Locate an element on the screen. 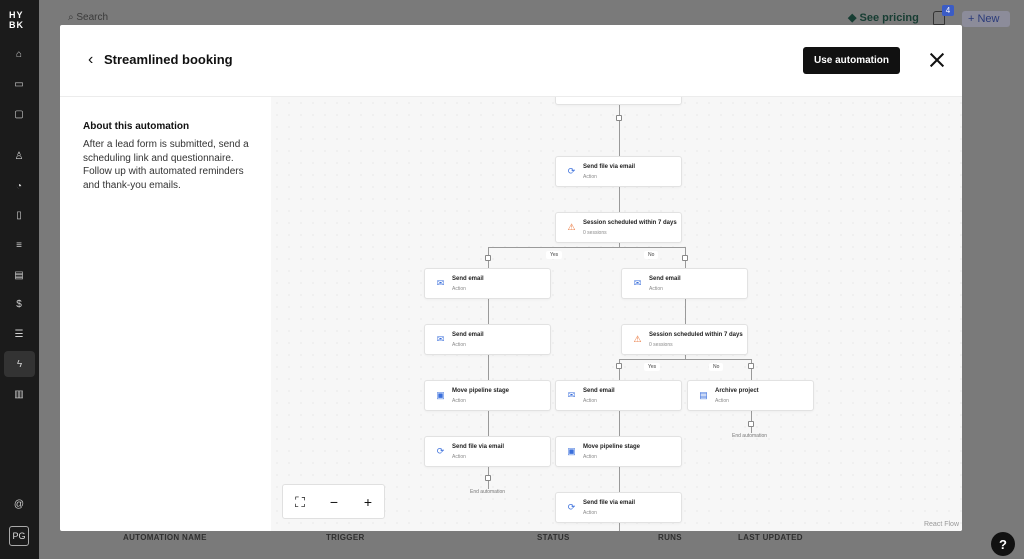 Image resolution: width=1024 pixels, height=559 pixels. column-last-updated: LAST UPDATED is located at coordinates (770, 537).